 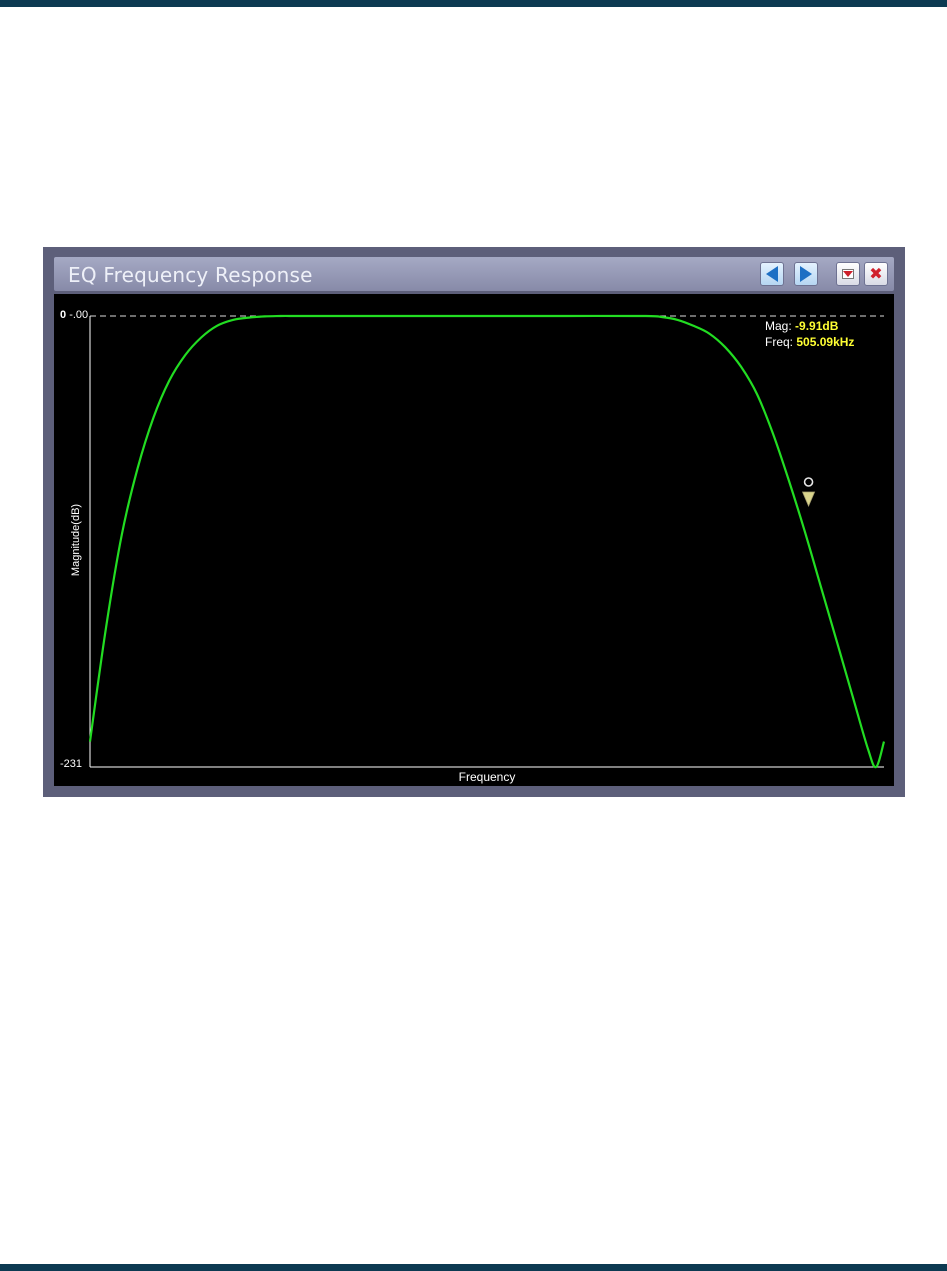 I want to click on y-tick-bottom: -231, so click(x=71, y=764).